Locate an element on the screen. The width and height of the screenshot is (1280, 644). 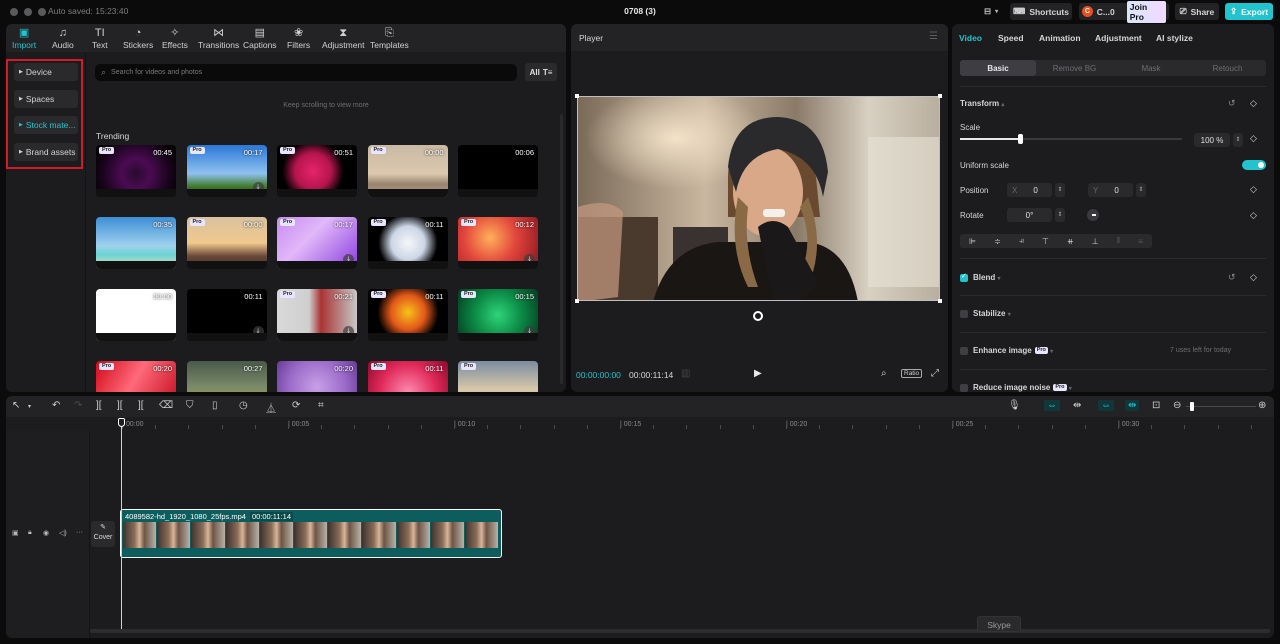
export-button: ⇪ Export is located at coordinates (1249, 11).